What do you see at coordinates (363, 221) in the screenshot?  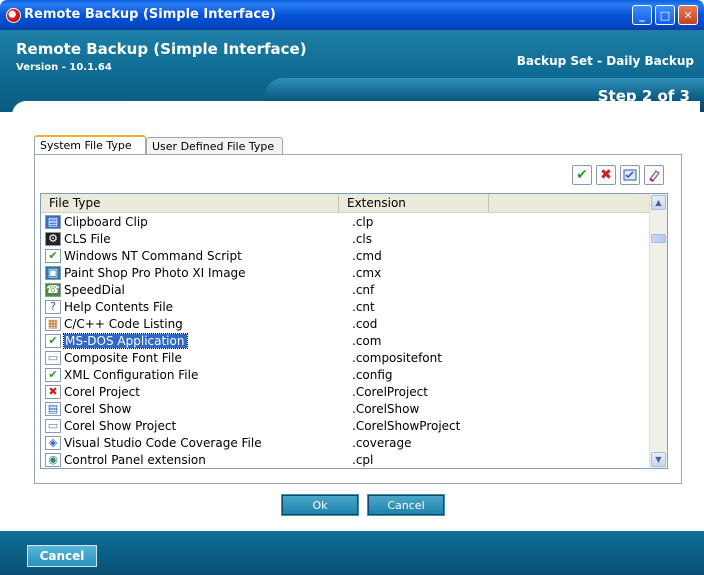 I see `extension-label: .clp` at bounding box center [363, 221].